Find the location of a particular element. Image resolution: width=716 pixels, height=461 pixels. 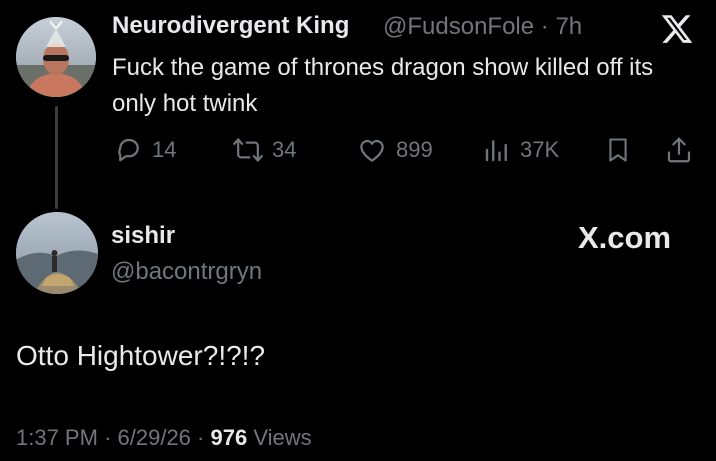

x-com-brand: X.com is located at coordinates (624, 238).